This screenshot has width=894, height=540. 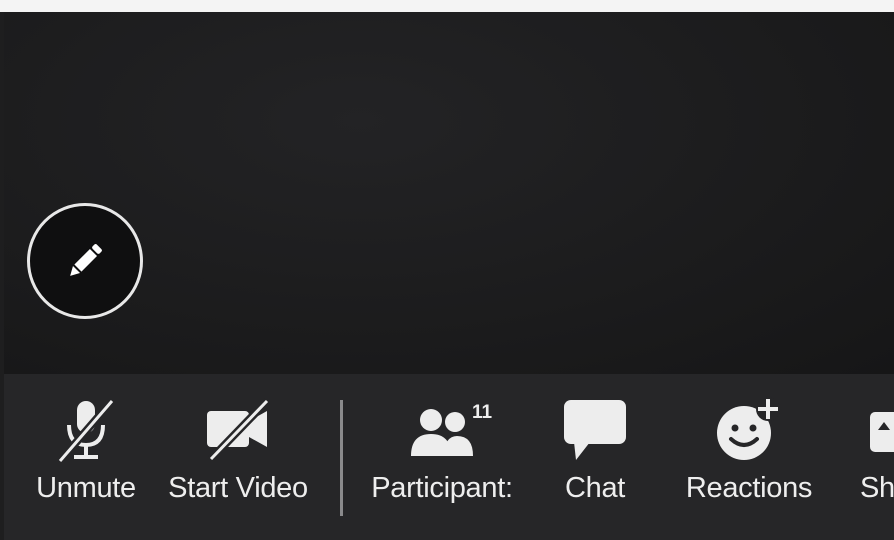 I want to click on unmute-button: Unmute, so click(x=86, y=444).